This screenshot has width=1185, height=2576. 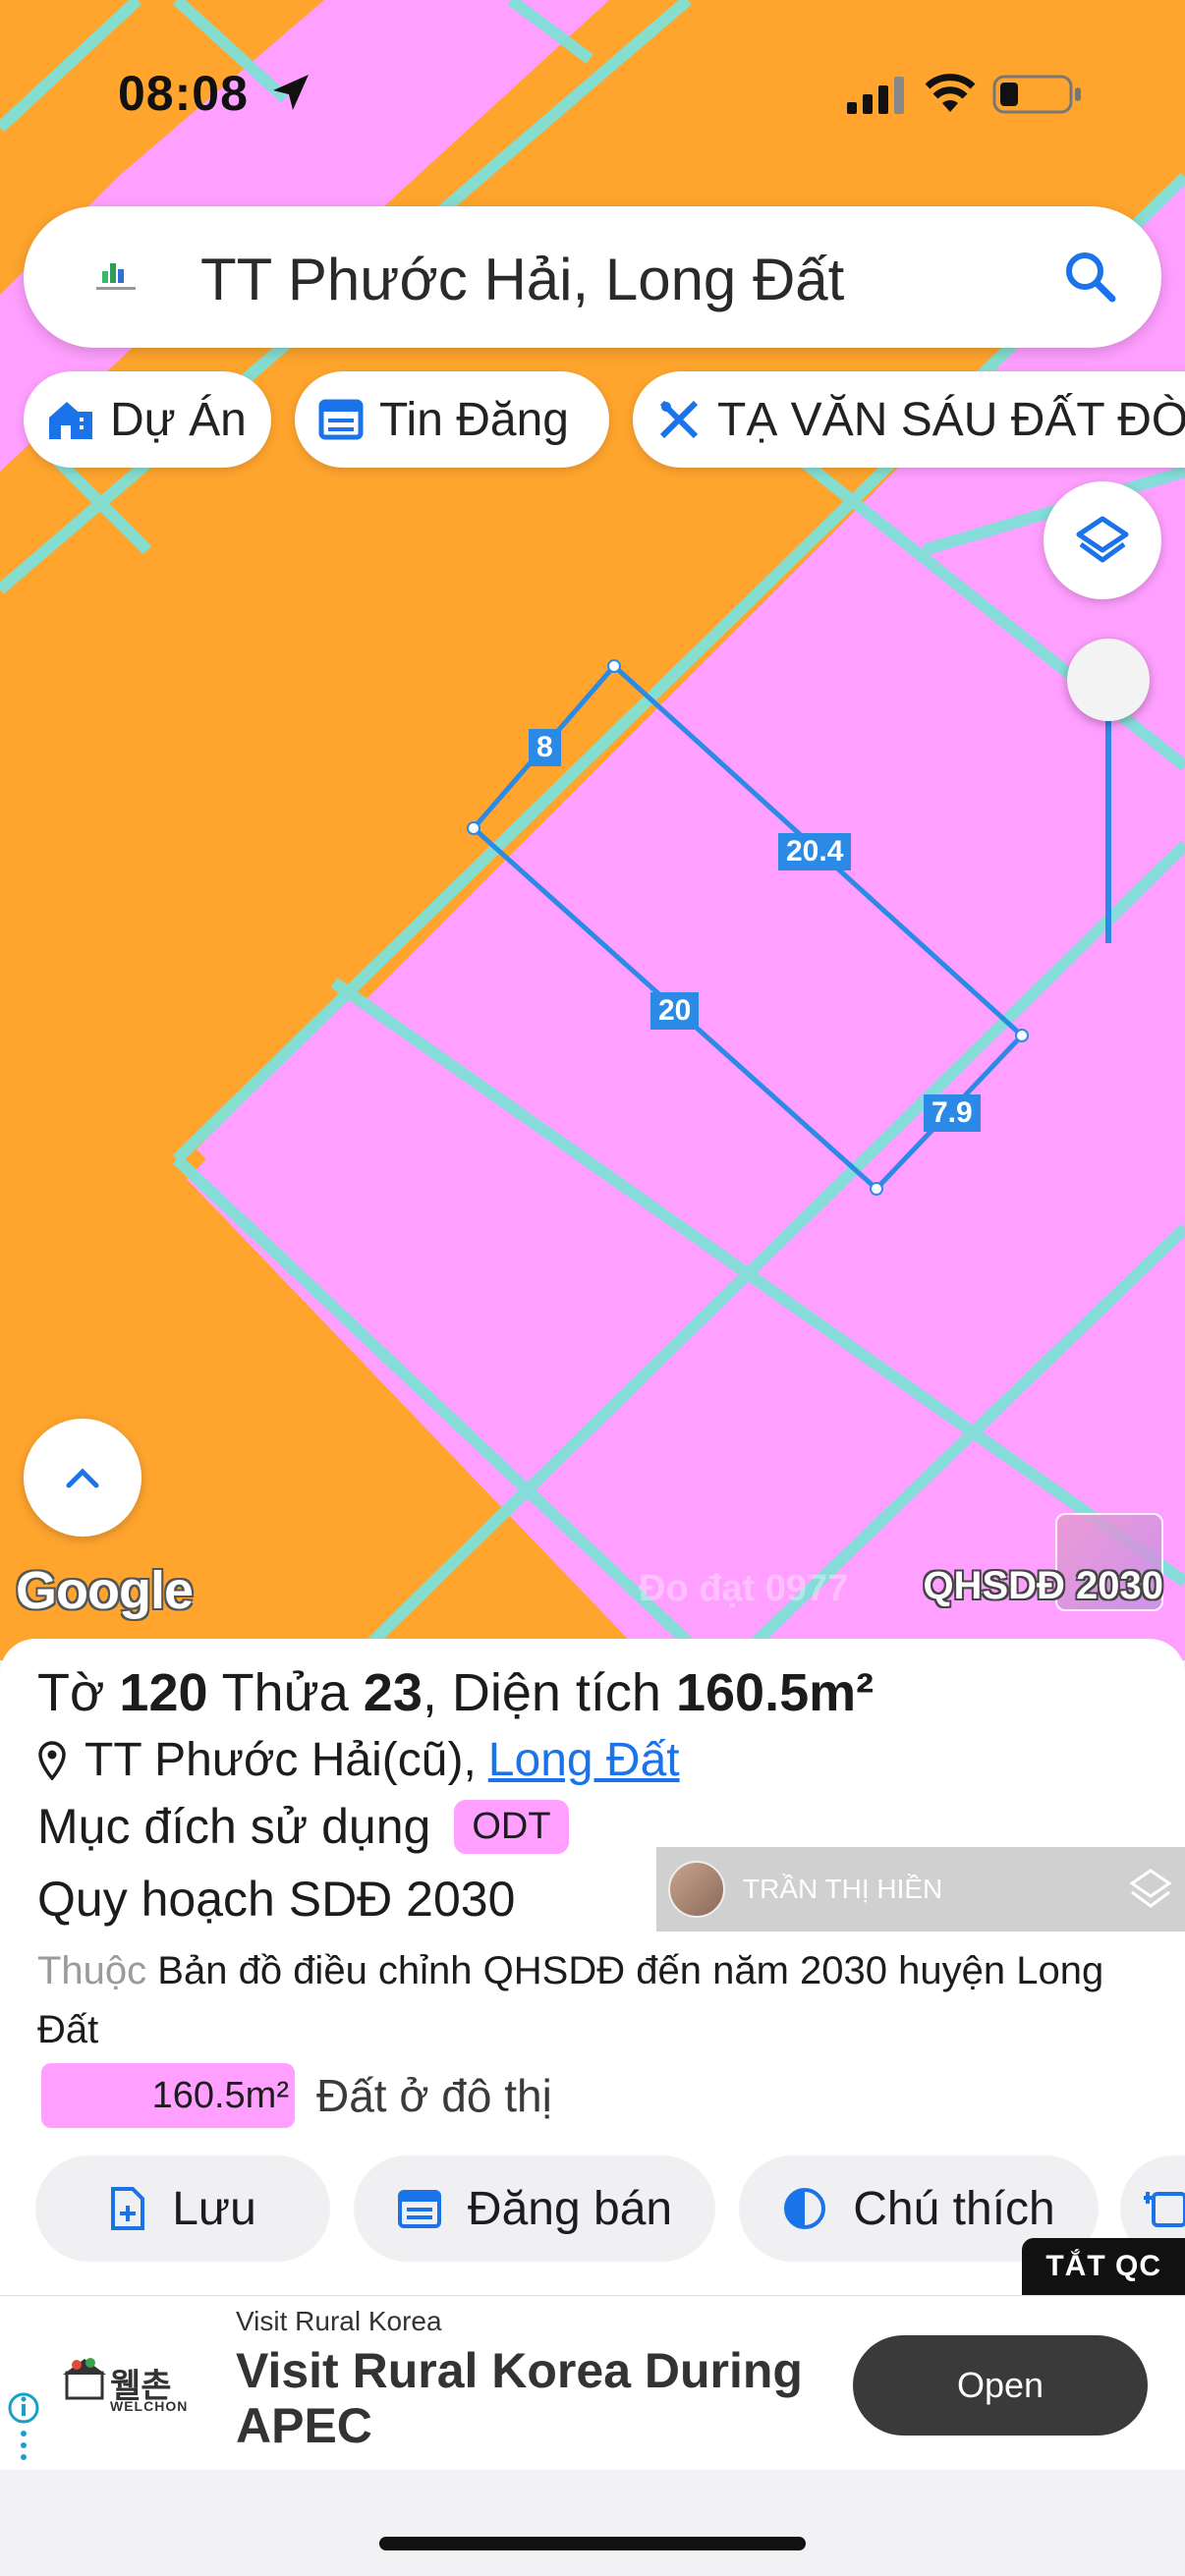 I want to click on edge-label: 20, so click(x=675, y=1011).